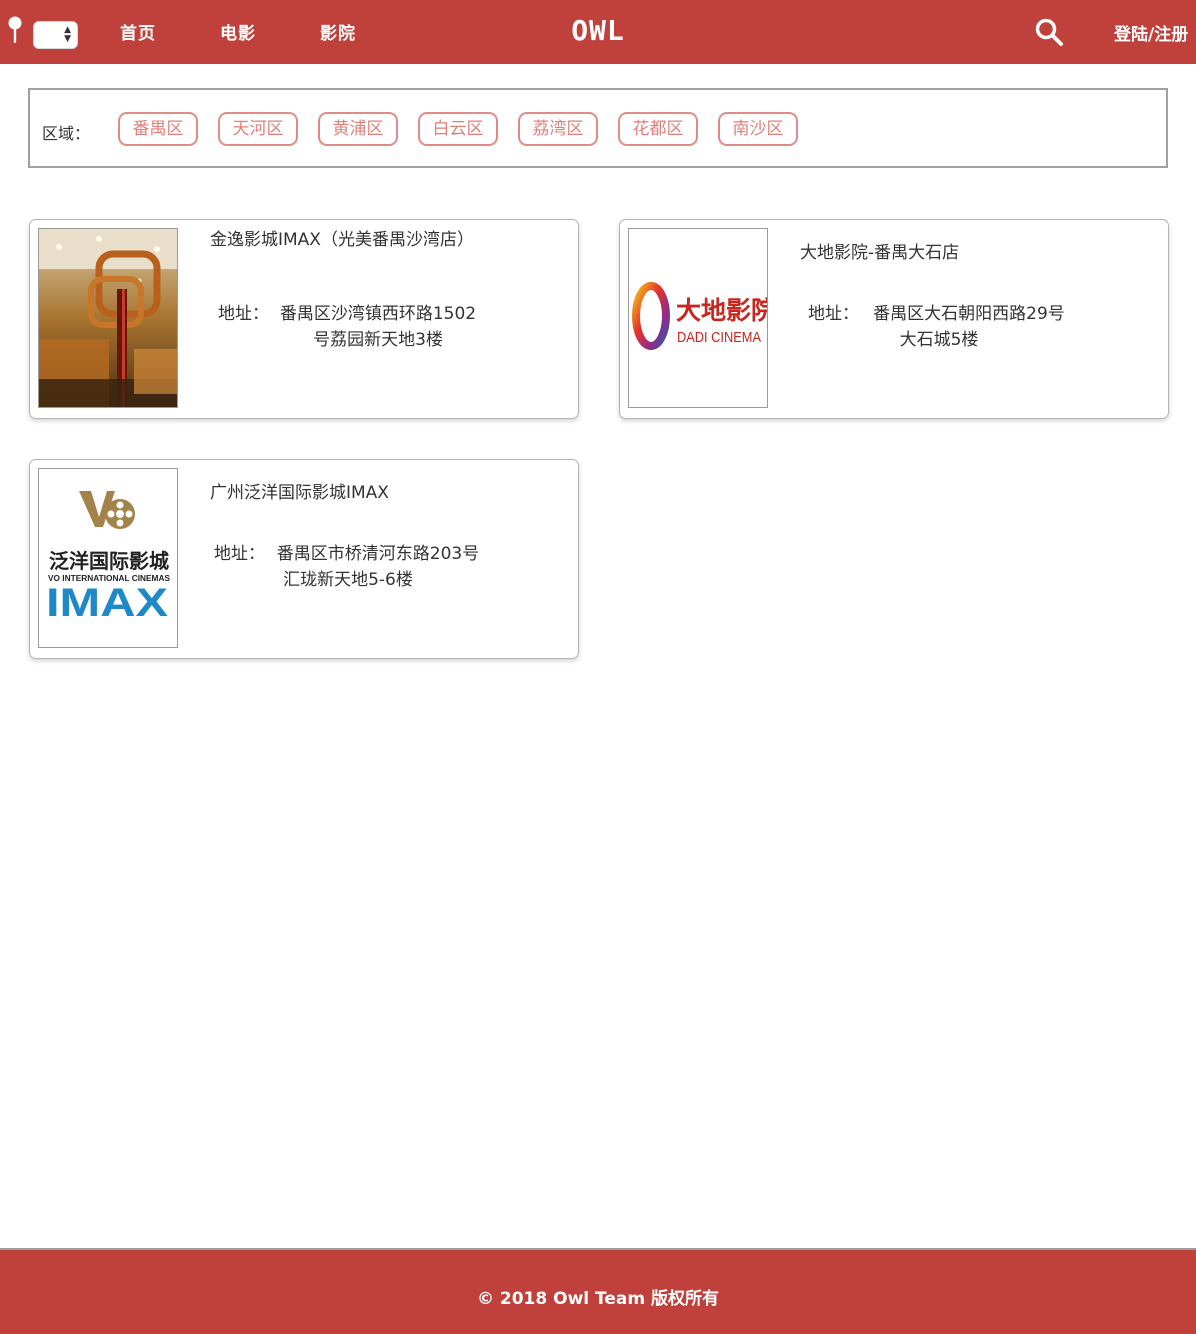  Describe the element at coordinates (158, 129) in the screenshot. I see `district-button-panyu: 番禺区` at that location.